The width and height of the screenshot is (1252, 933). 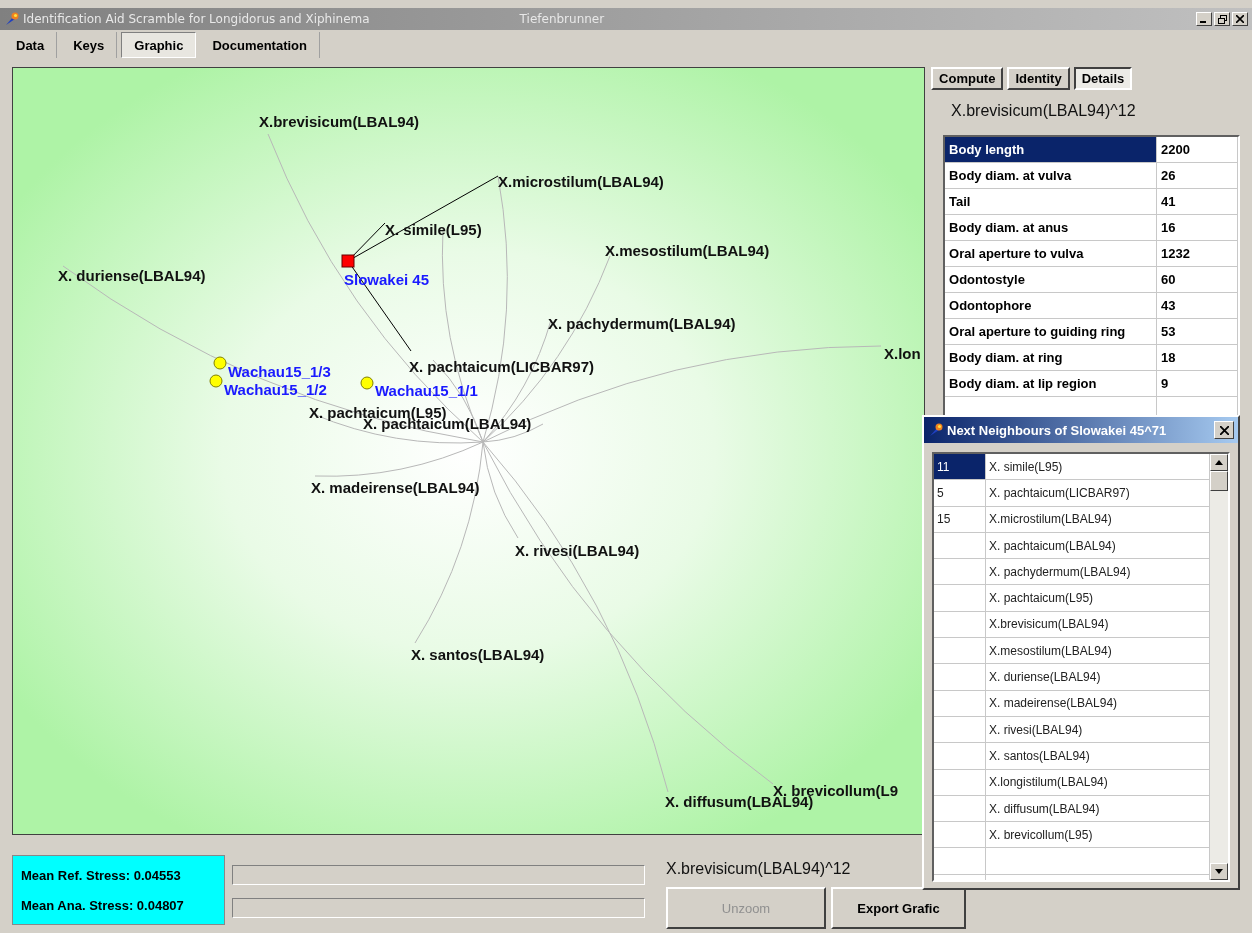 I want to click on table-cell: X. pachydermum(LBAL94), so click(x=1098, y=572).